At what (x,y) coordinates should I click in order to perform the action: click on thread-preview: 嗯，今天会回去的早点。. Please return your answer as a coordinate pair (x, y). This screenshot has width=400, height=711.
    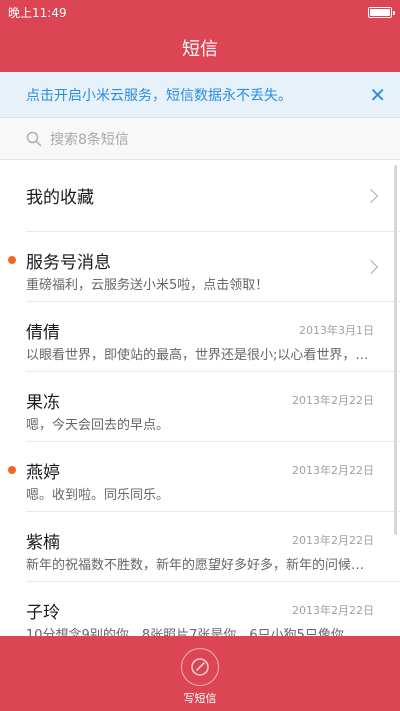
    Looking at the image, I should click on (98, 425).